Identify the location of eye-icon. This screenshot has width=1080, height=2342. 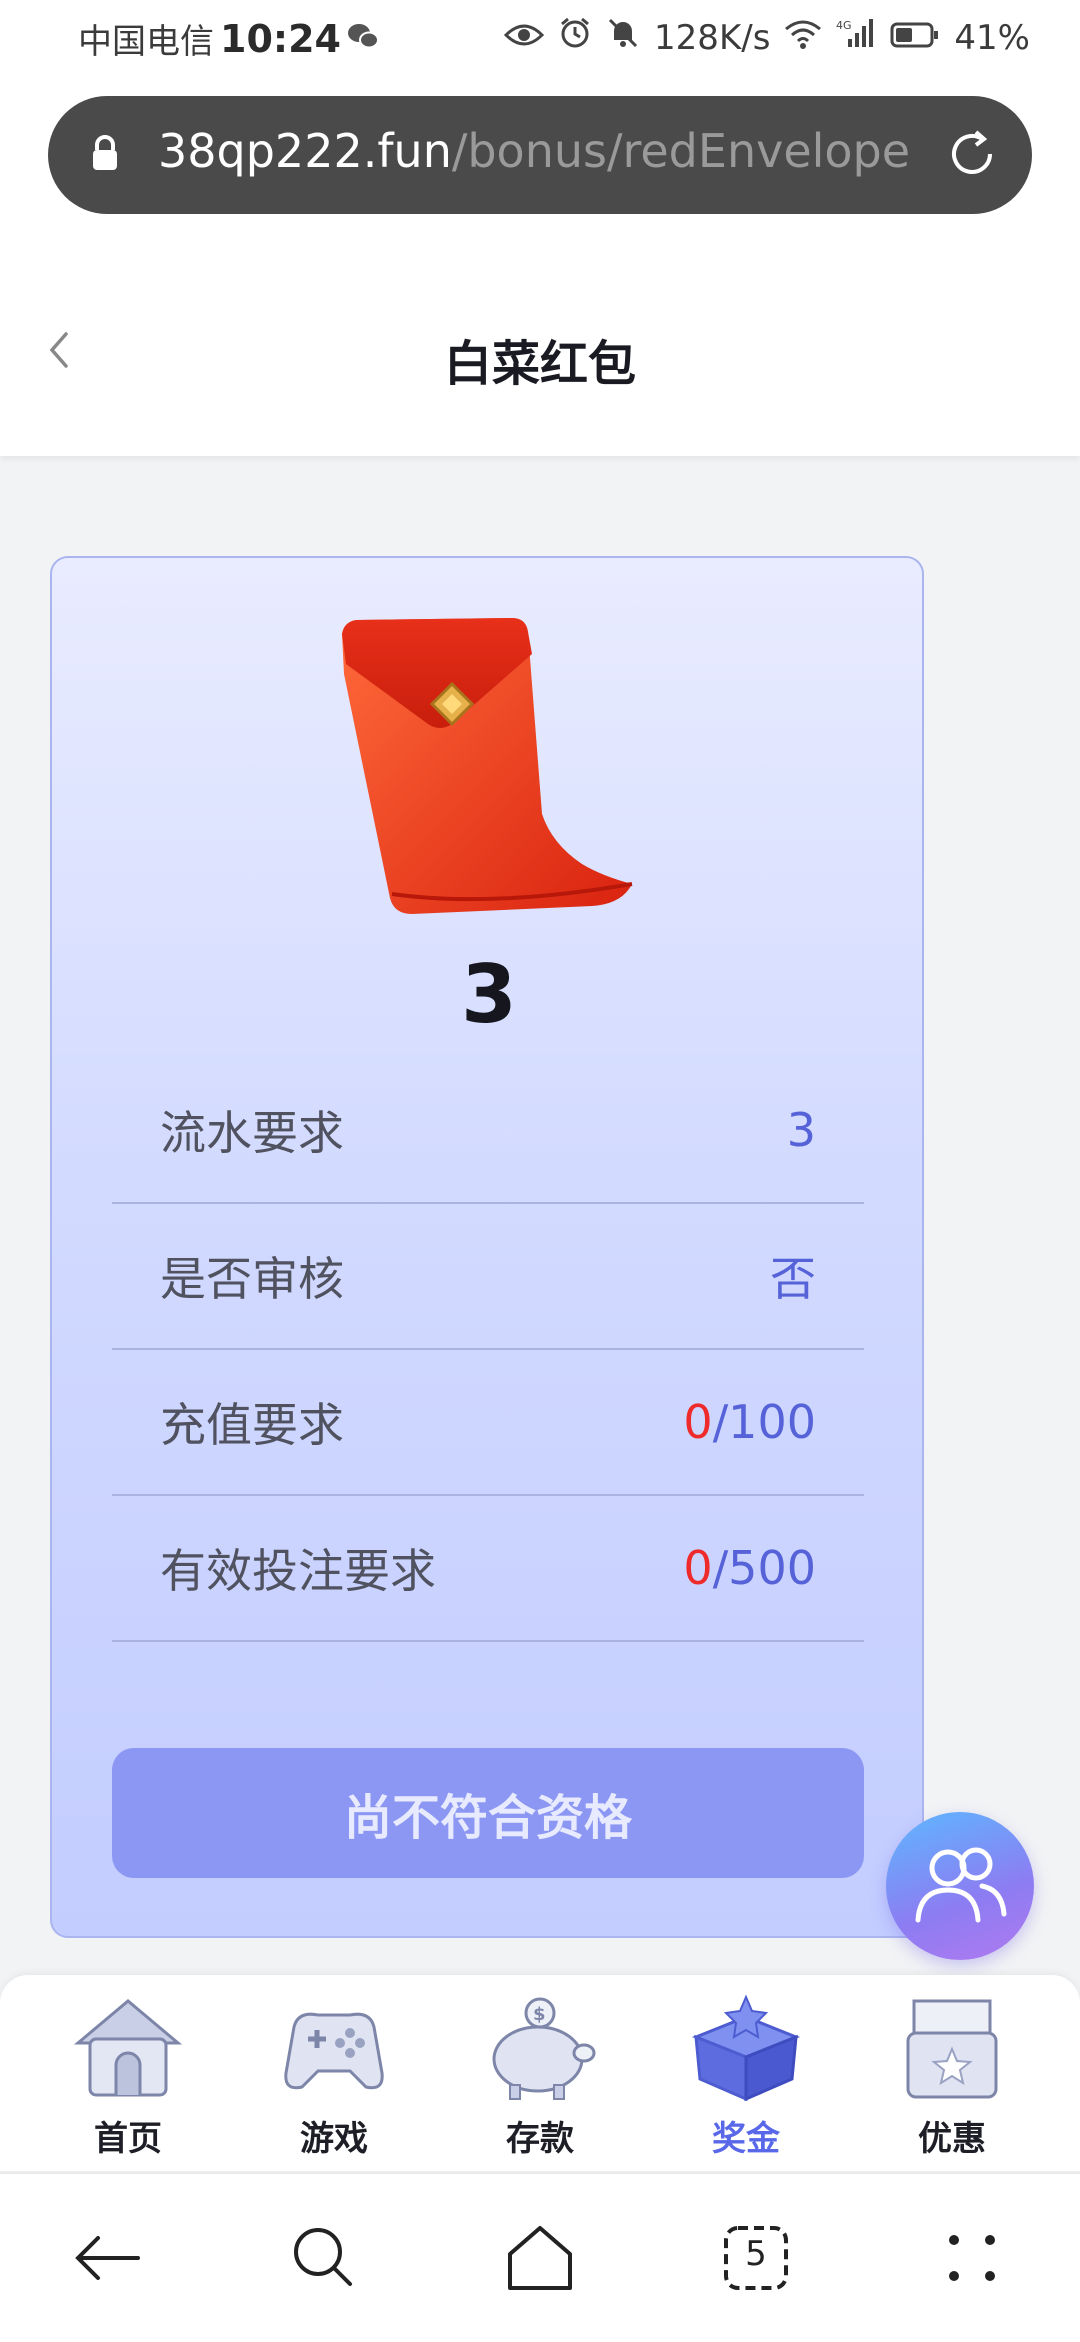
(524, 38).